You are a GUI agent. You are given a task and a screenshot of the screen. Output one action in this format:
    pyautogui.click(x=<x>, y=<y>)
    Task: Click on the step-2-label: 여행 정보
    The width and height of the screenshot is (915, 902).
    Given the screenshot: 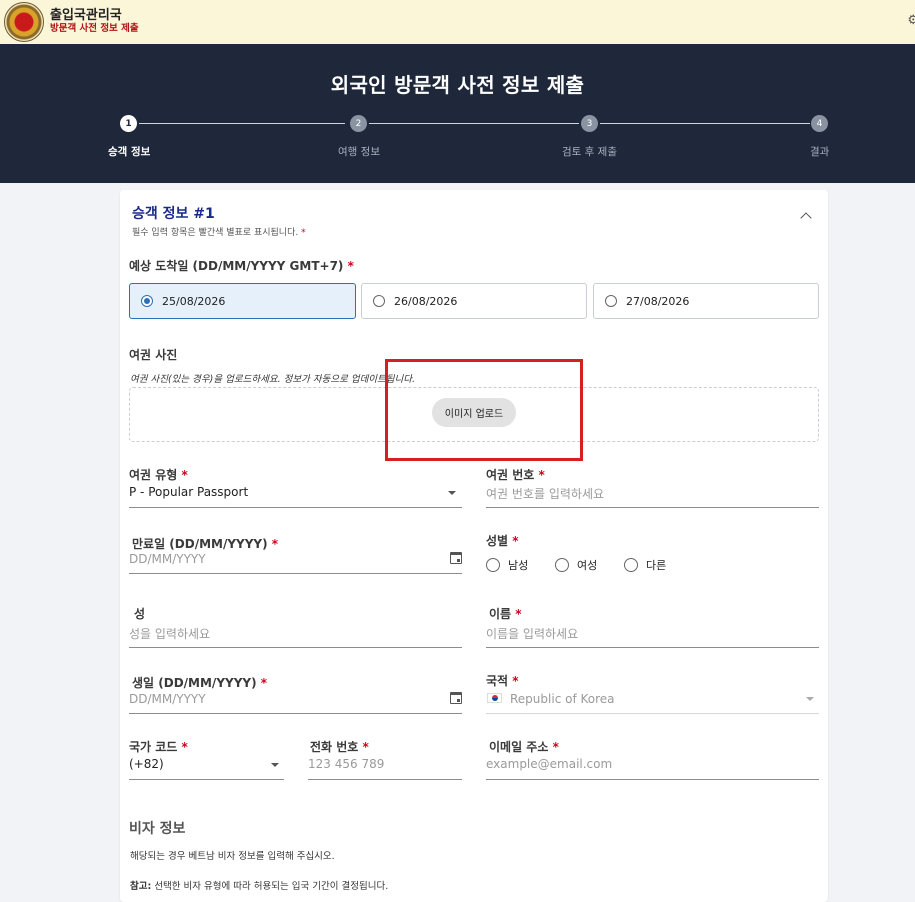 What is the action you would take?
    pyautogui.click(x=359, y=152)
    